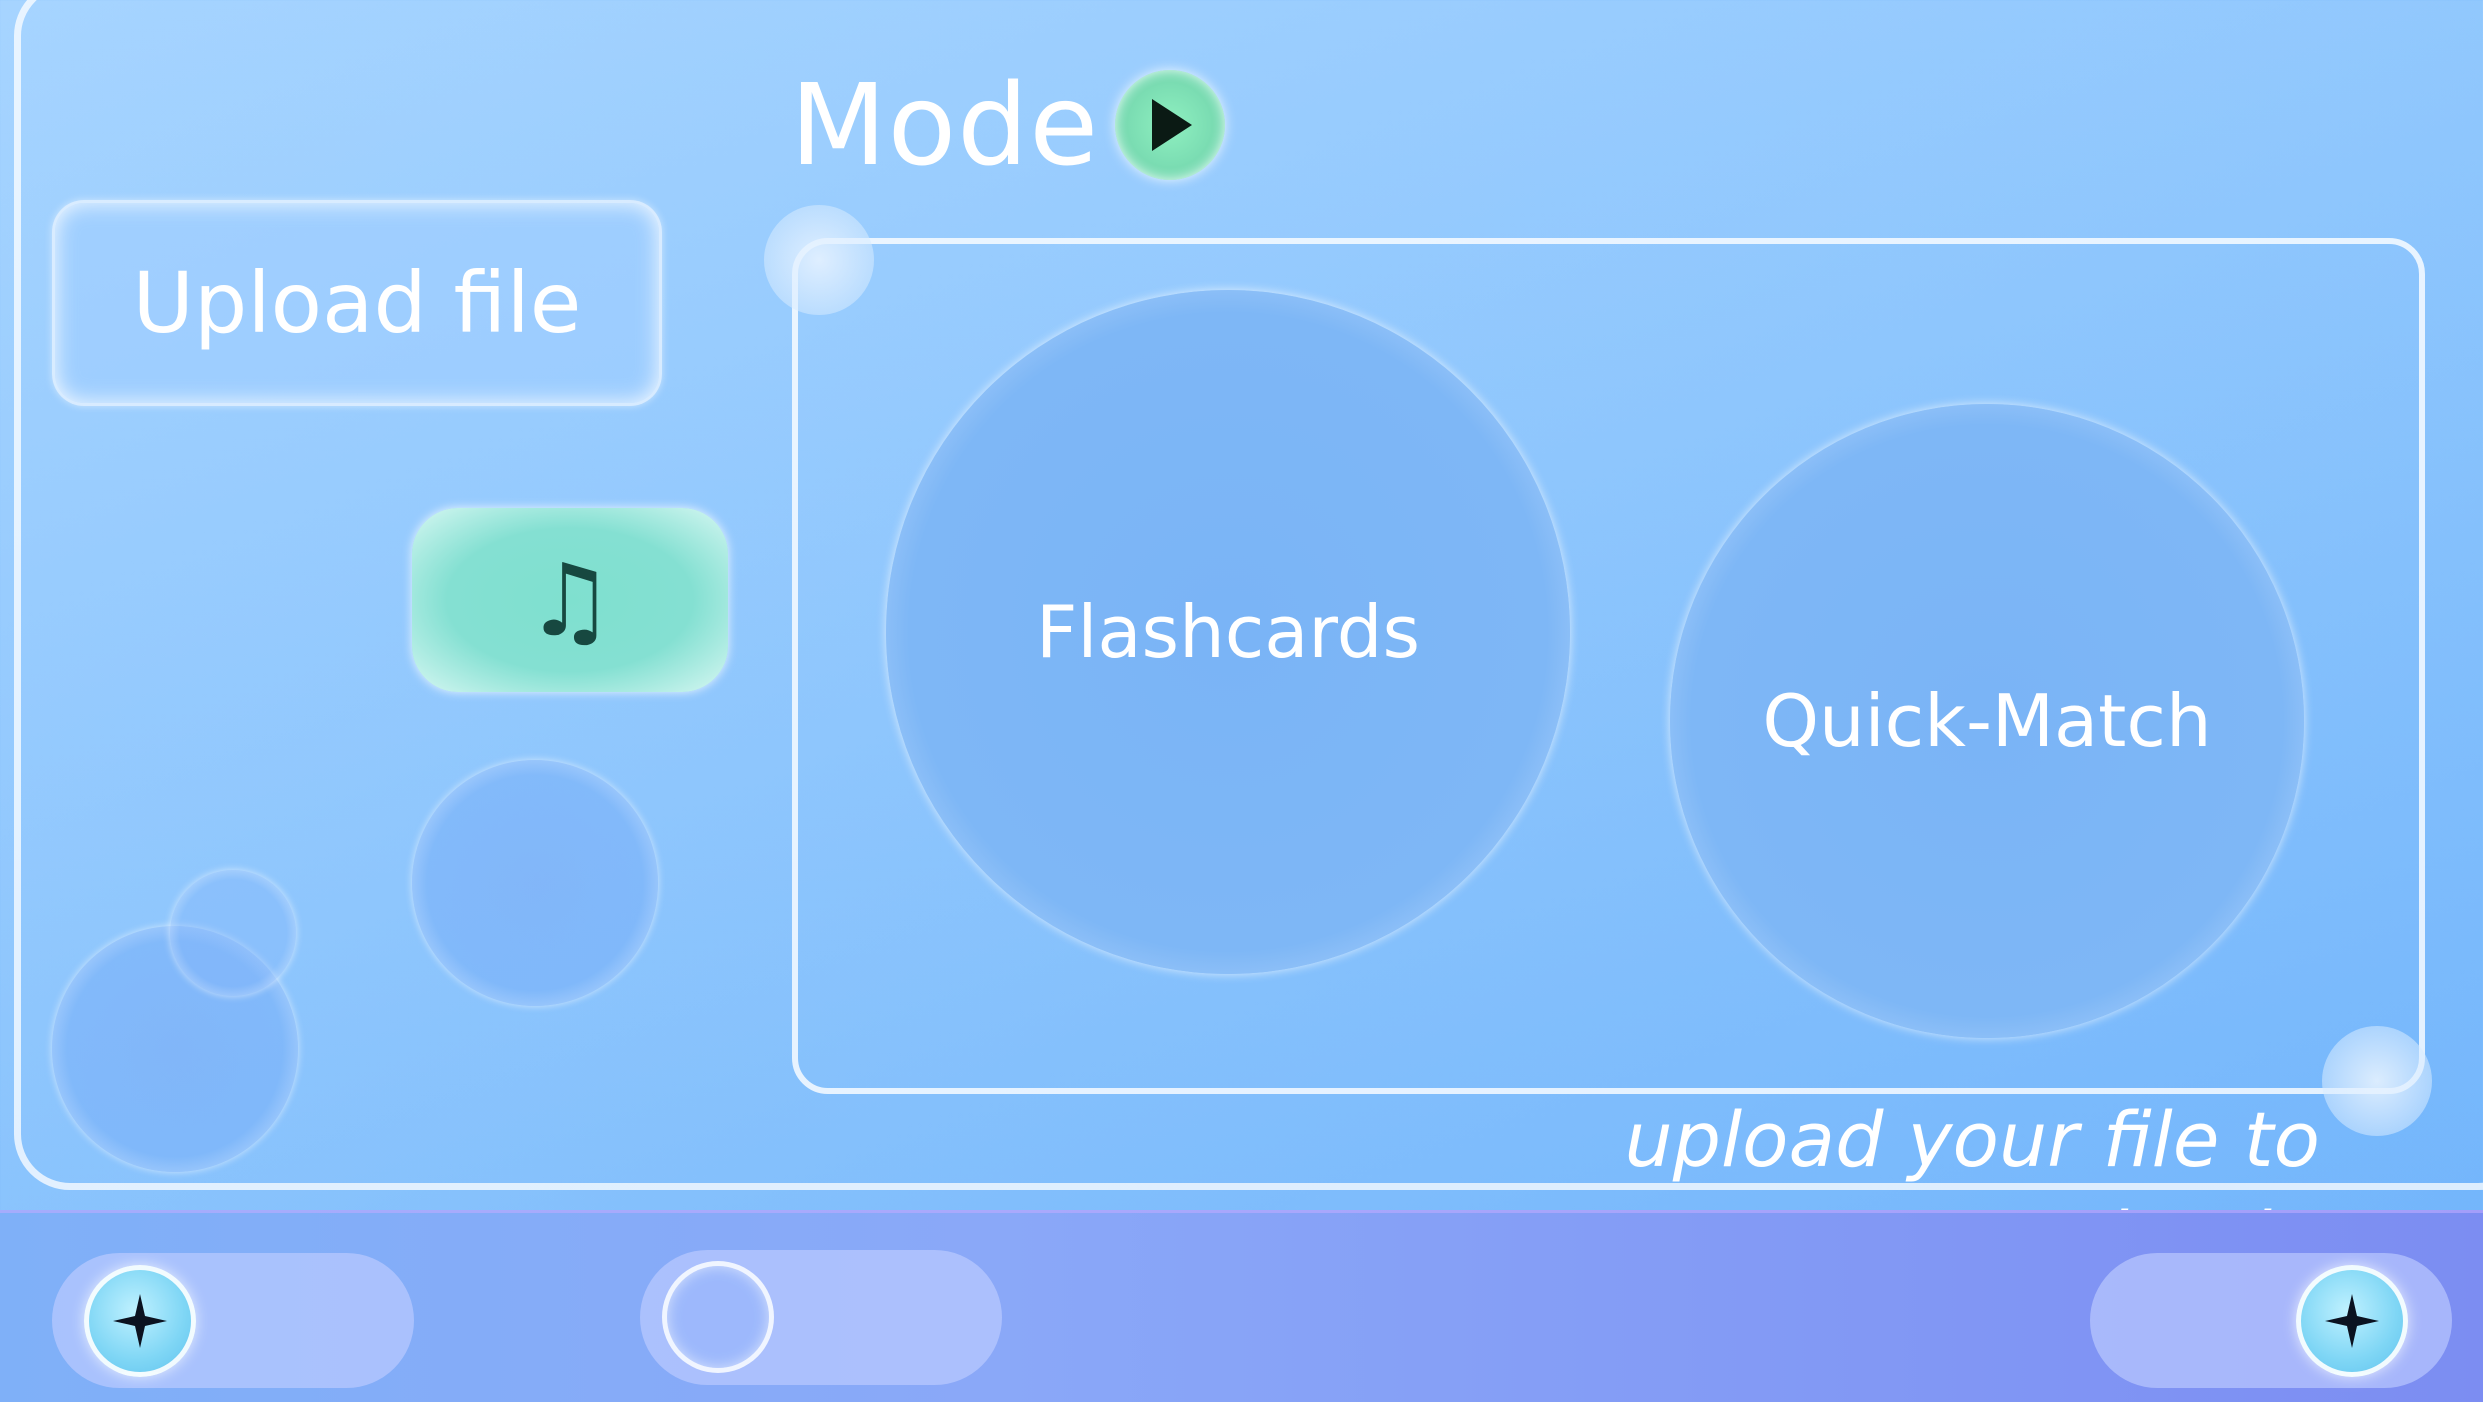 The image size is (2483, 1402). What do you see at coordinates (233, 933) in the screenshot?
I see `decorative-bubble-small` at bounding box center [233, 933].